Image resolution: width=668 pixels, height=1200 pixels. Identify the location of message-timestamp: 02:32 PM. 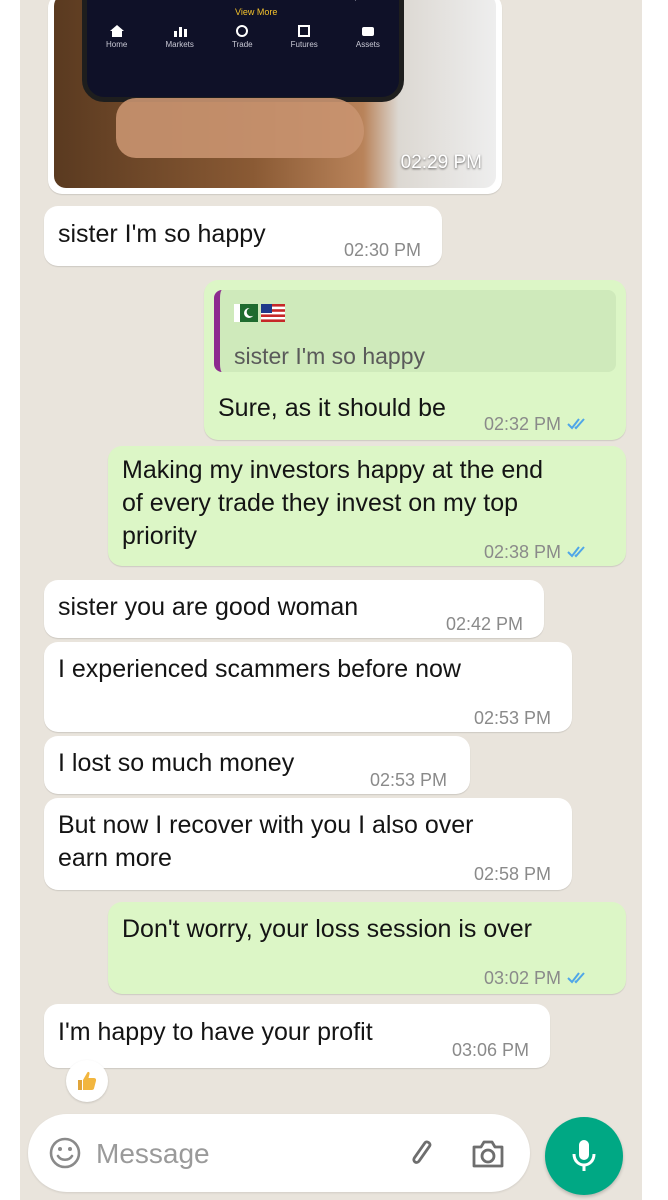
(536, 425).